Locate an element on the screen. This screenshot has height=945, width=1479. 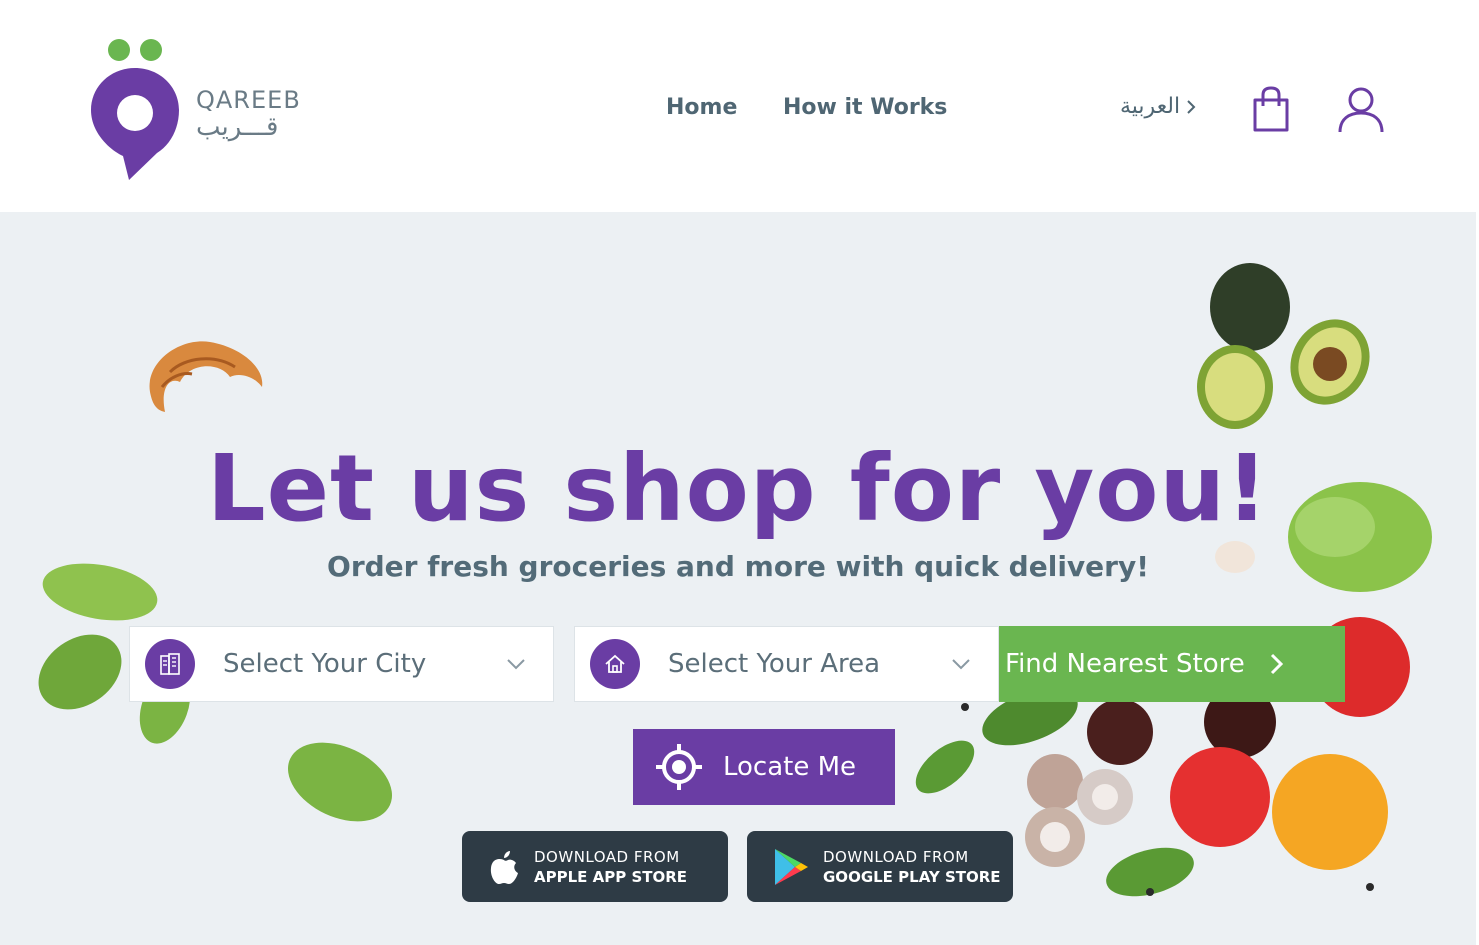
google-store-line1: DOWNLOAD FROM is located at coordinates (896, 856).